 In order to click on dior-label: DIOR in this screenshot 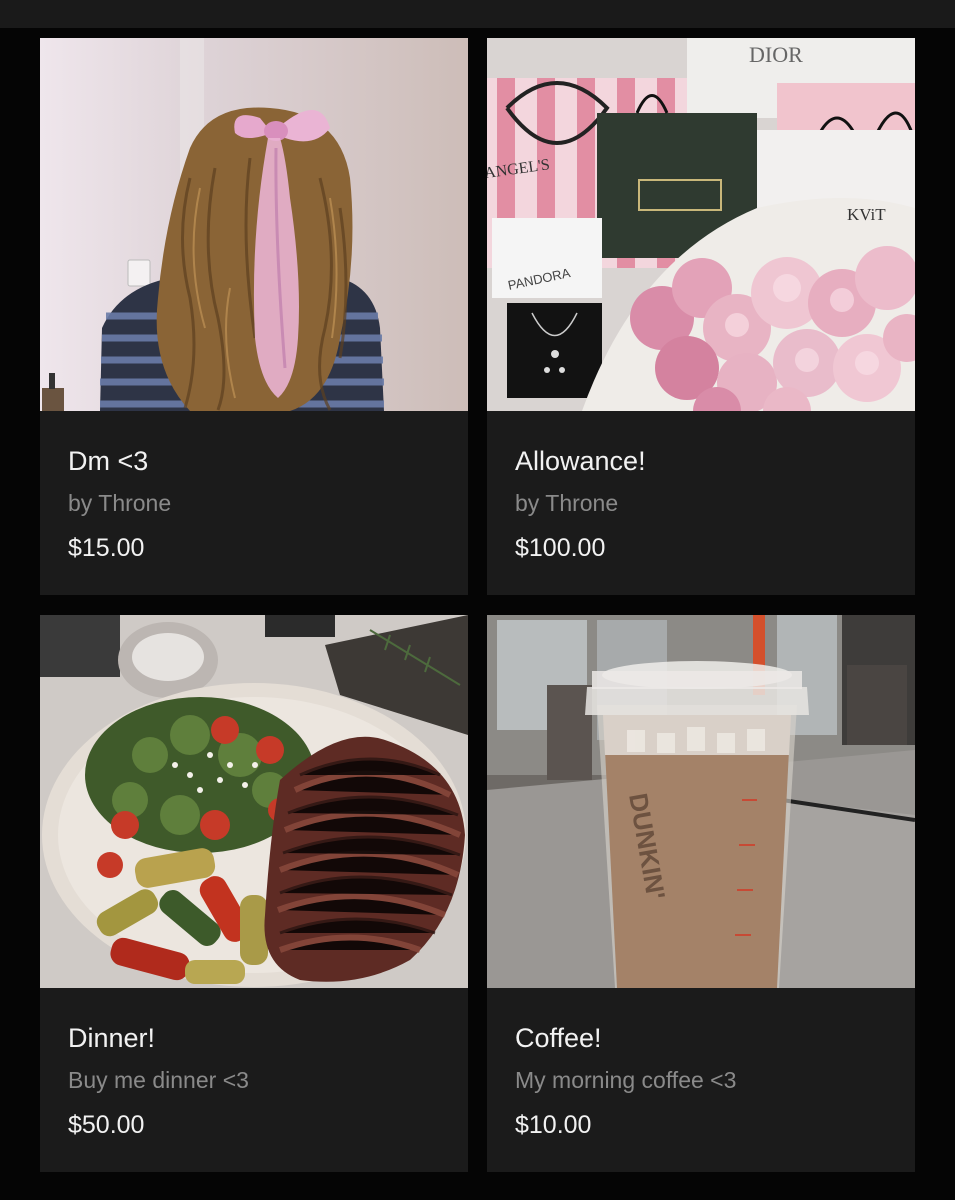, I will do `click(776, 54)`.